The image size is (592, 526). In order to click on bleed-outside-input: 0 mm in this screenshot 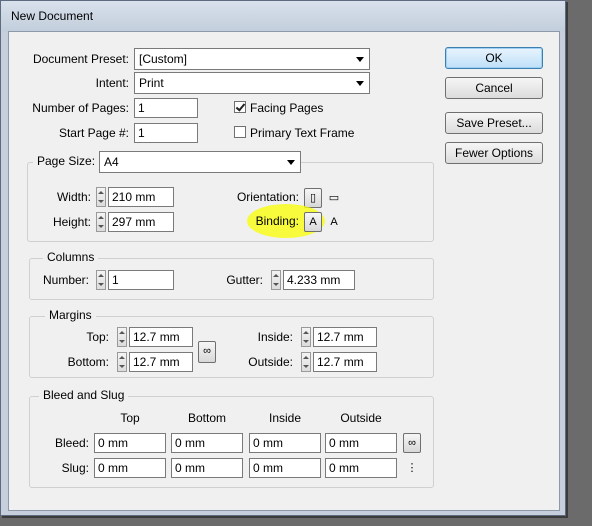, I will do `click(361, 443)`.